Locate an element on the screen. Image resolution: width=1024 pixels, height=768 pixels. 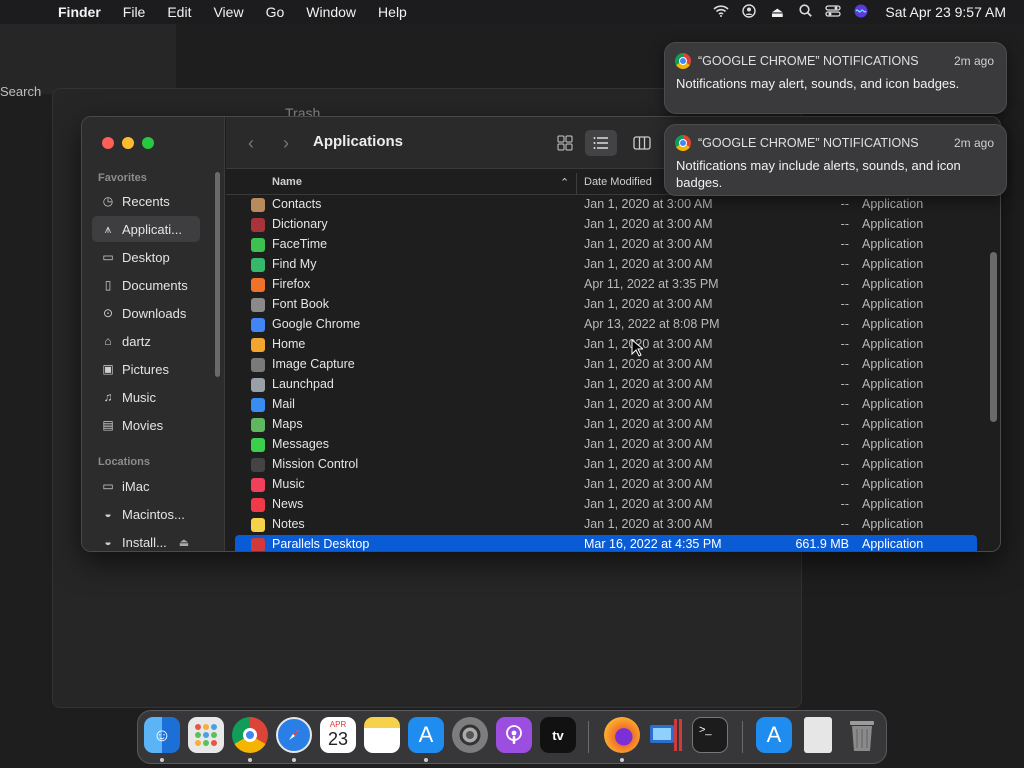
sidebar-item-movies: ▤ Movies is located at coordinates (146, 425).